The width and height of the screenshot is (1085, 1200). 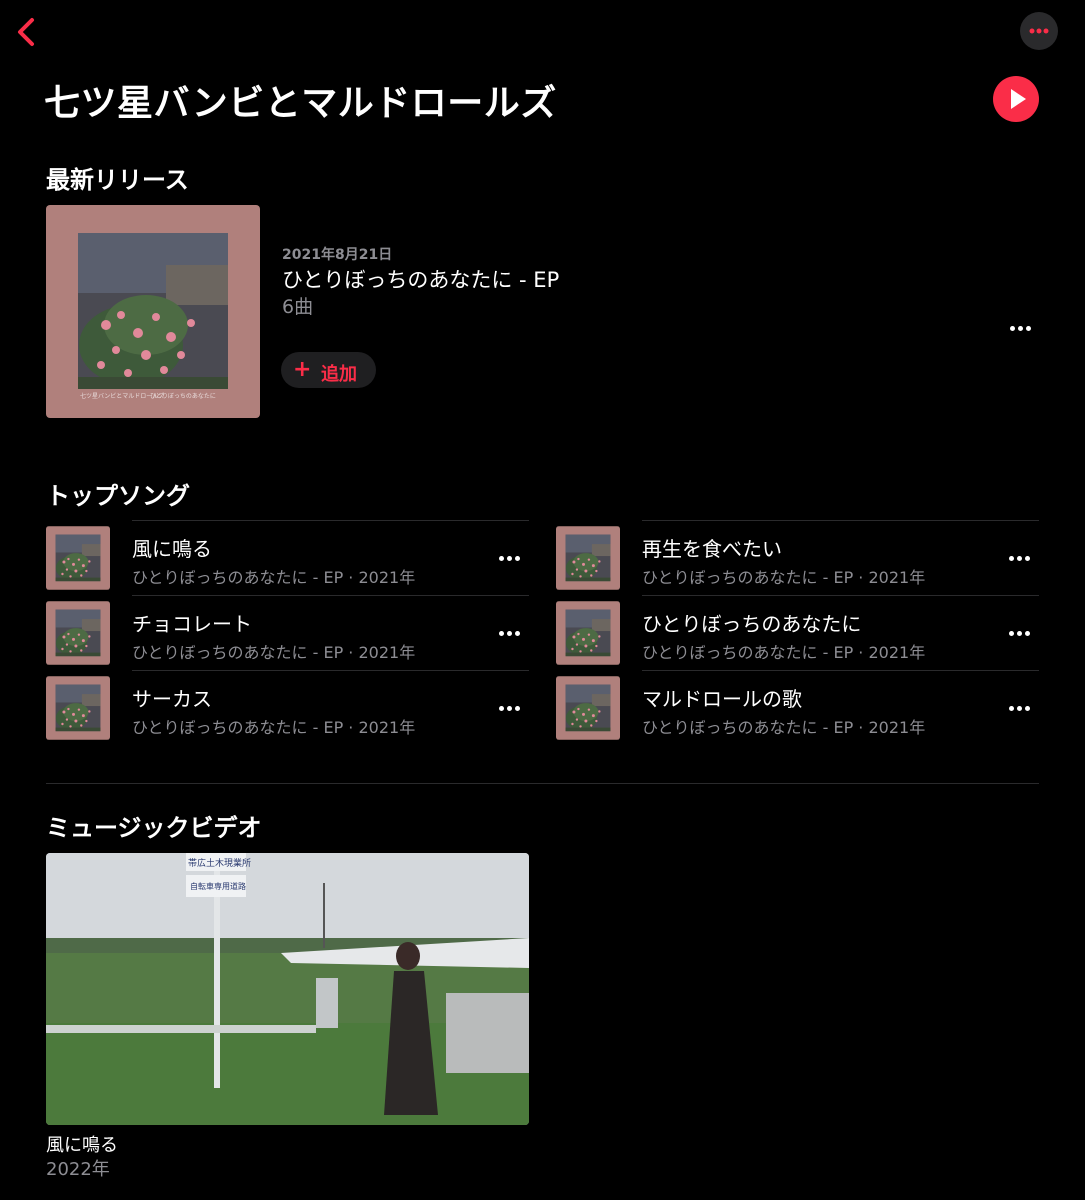 I want to click on video-title: 風に鳴る, so click(x=82, y=1144).